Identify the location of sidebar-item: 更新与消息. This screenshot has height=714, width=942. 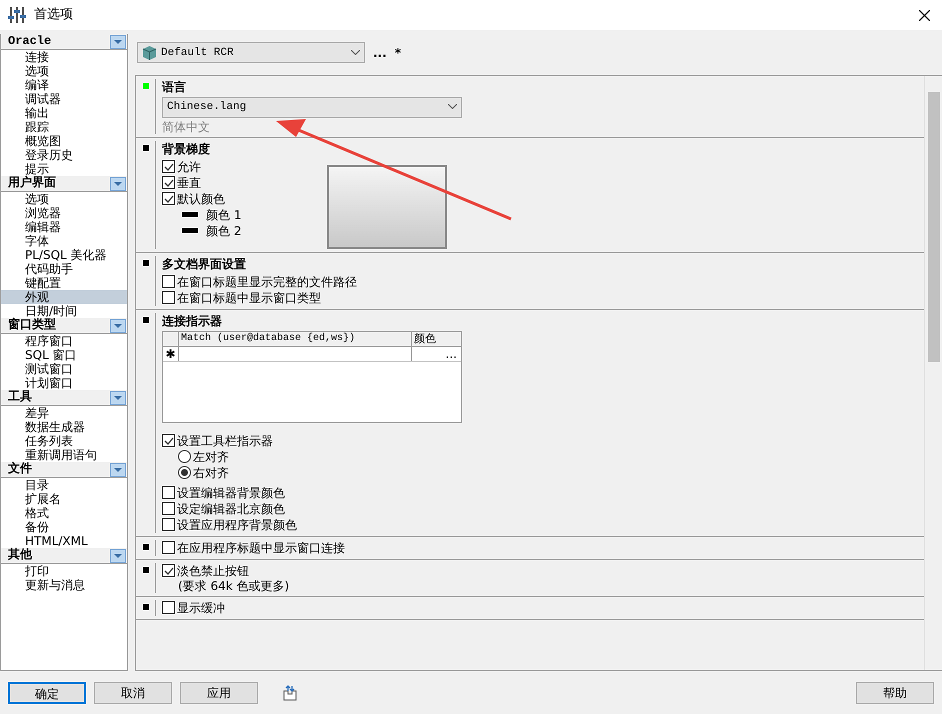
(64, 585).